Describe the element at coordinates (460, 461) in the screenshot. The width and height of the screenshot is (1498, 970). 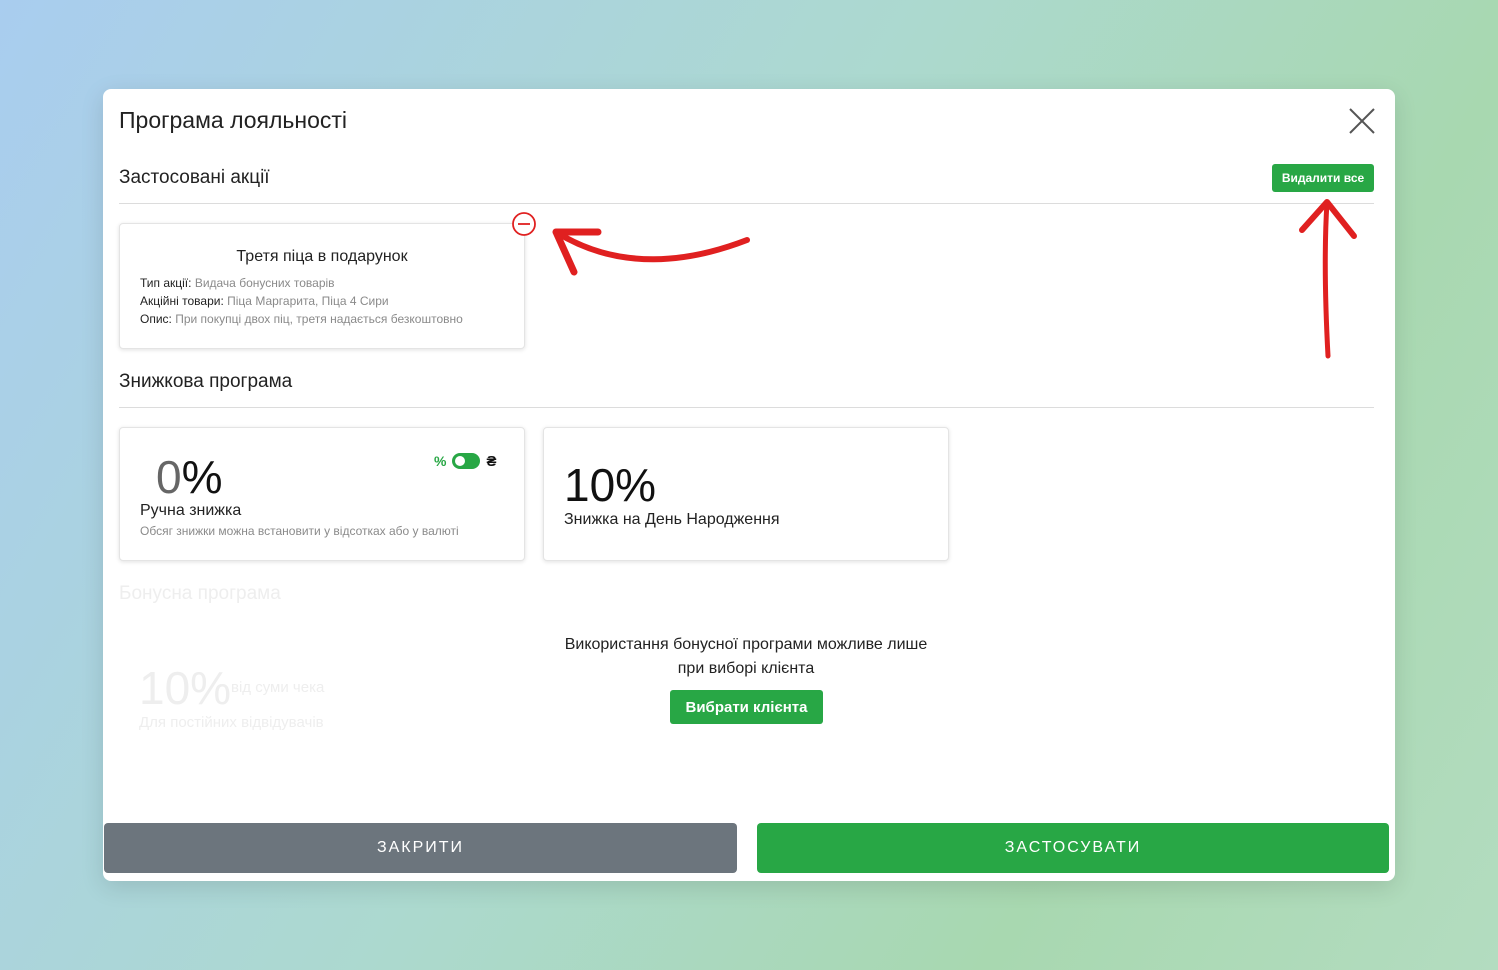
I see `toggle-knob` at that location.